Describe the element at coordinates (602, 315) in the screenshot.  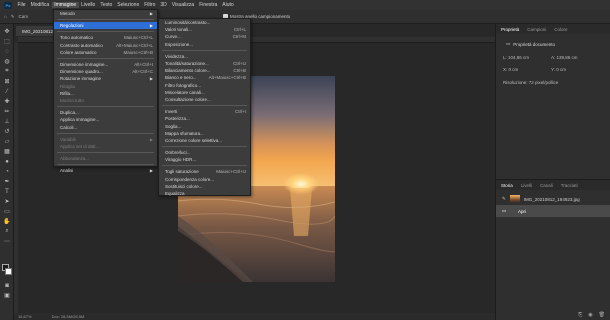
I see `trash-icon: 🗑` at that location.